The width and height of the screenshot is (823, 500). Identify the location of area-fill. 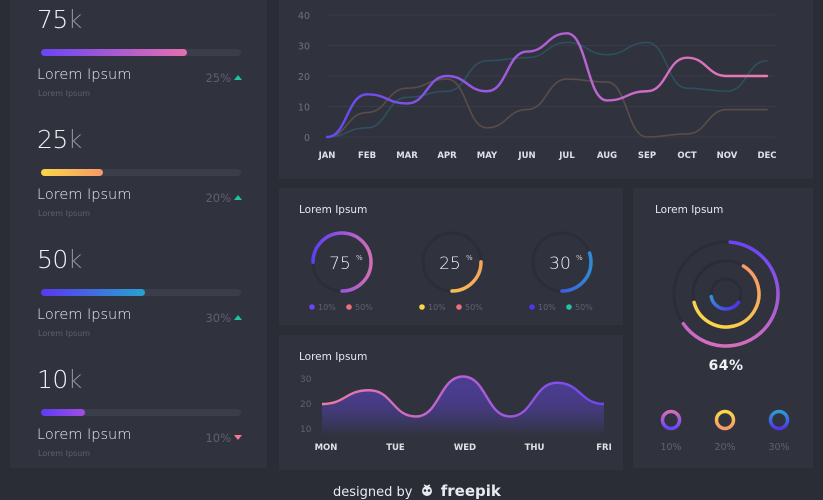
(463, 405).